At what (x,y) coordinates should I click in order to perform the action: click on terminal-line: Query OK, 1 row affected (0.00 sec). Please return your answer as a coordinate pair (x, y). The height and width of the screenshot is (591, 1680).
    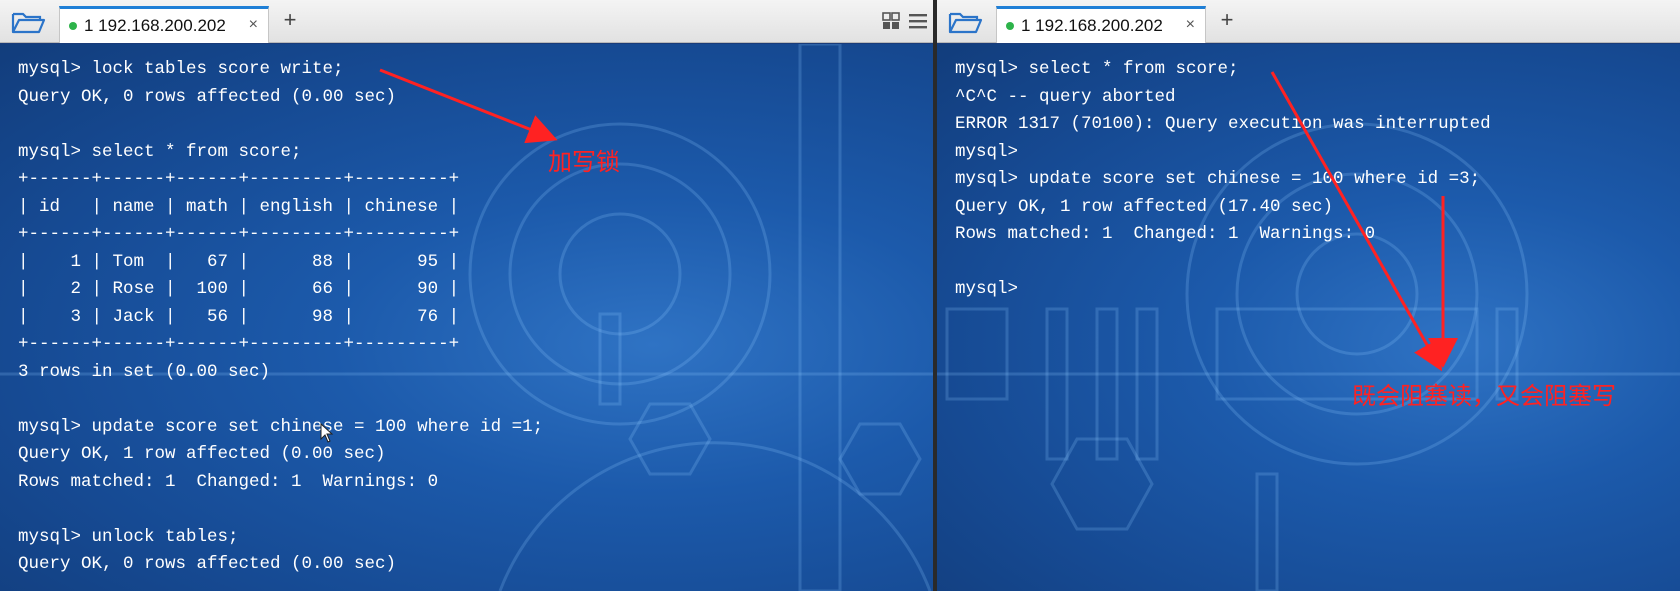
    Looking at the image, I should click on (202, 454).